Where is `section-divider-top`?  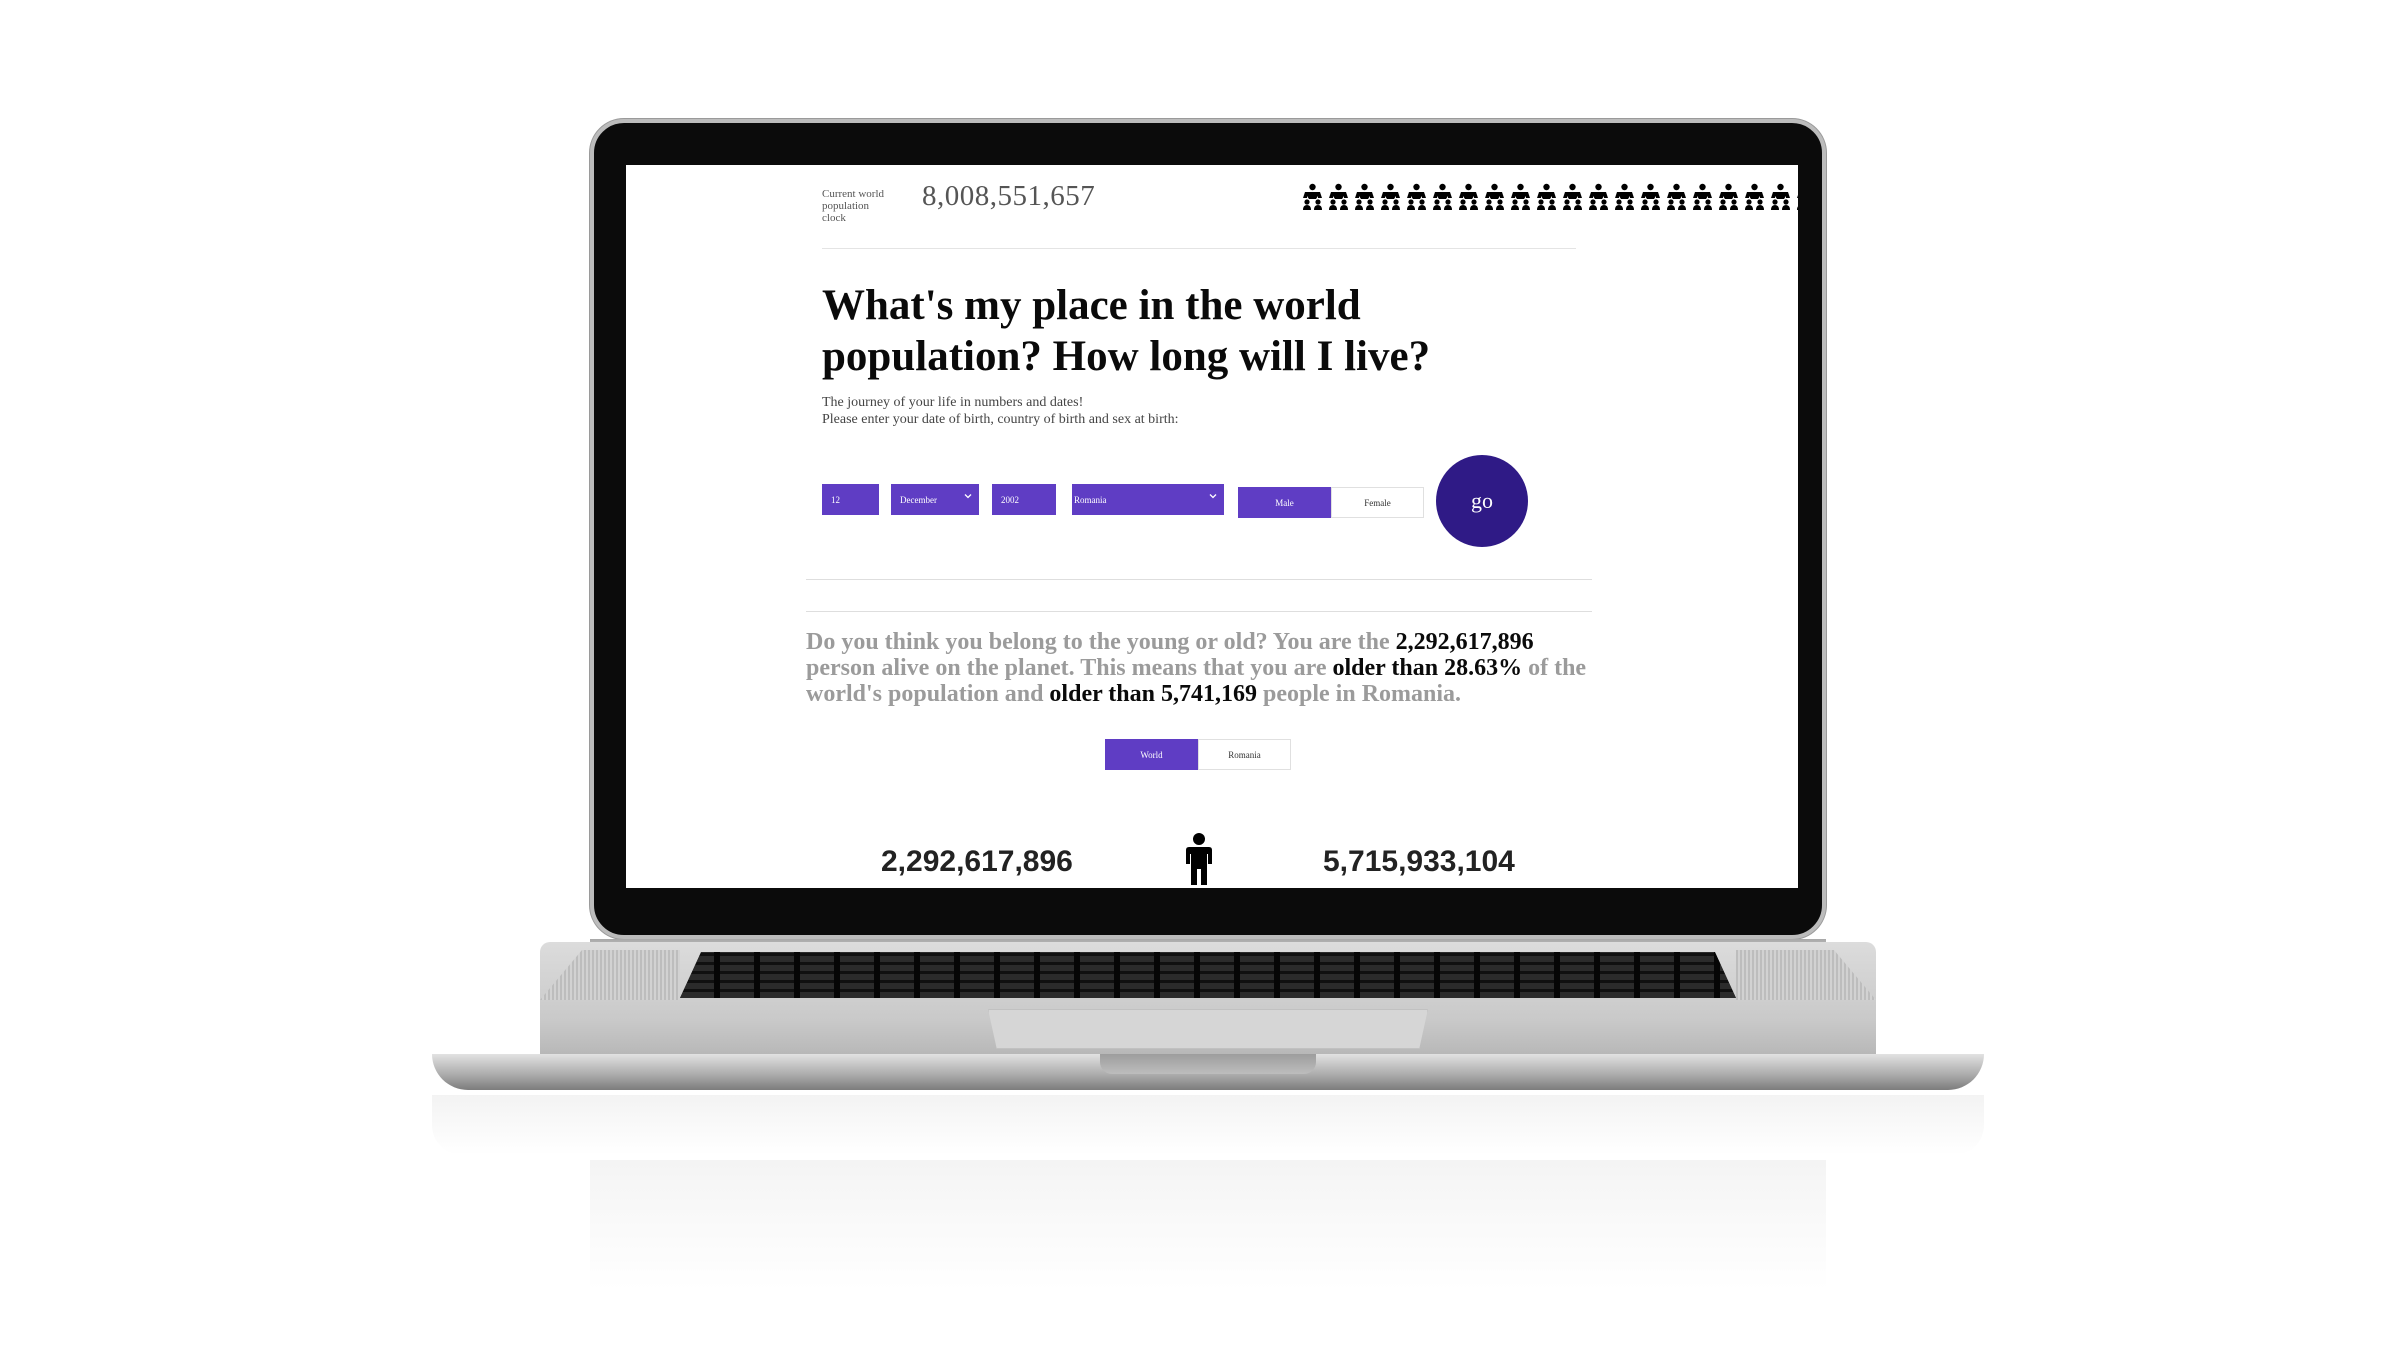
section-divider-top is located at coordinates (1199, 579).